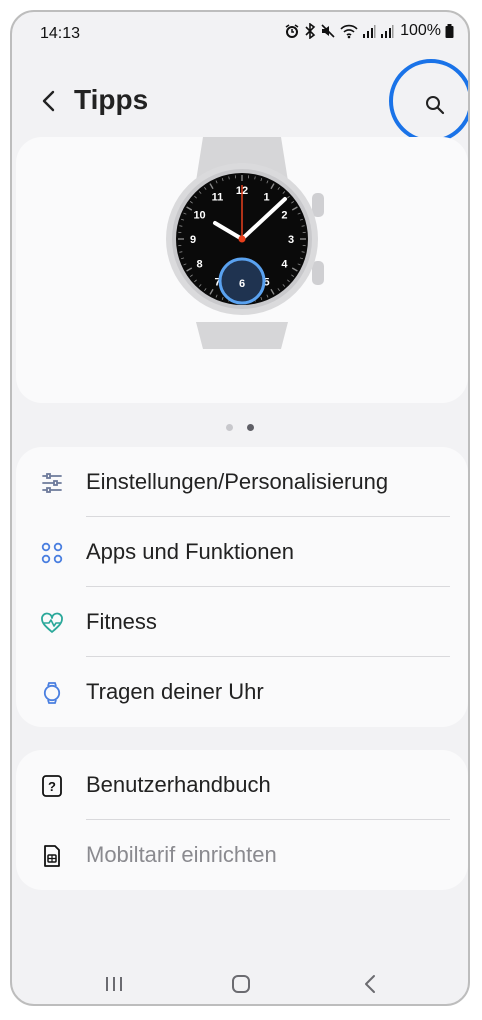  What do you see at coordinates (328, 31) in the screenshot?
I see `mute-icon` at bounding box center [328, 31].